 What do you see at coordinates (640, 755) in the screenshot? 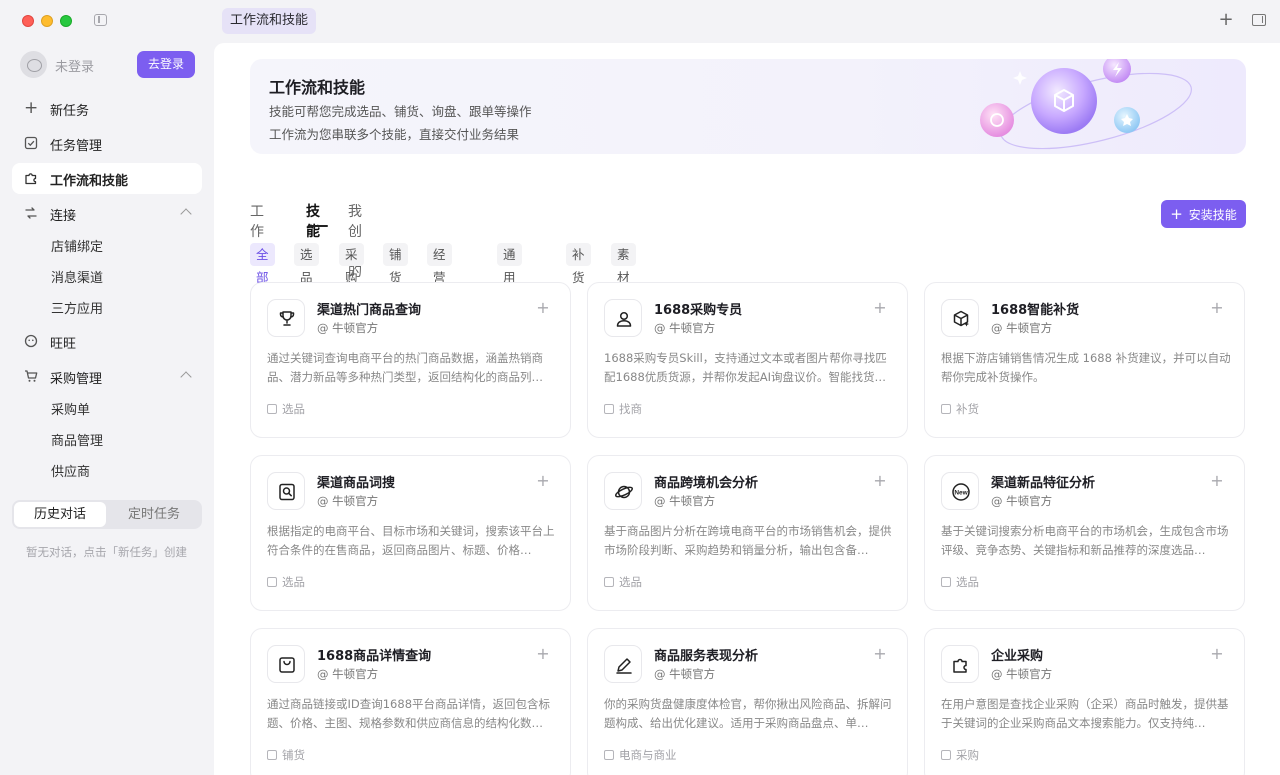
I see `skill-card-tag: 电商与商业` at bounding box center [640, 755].